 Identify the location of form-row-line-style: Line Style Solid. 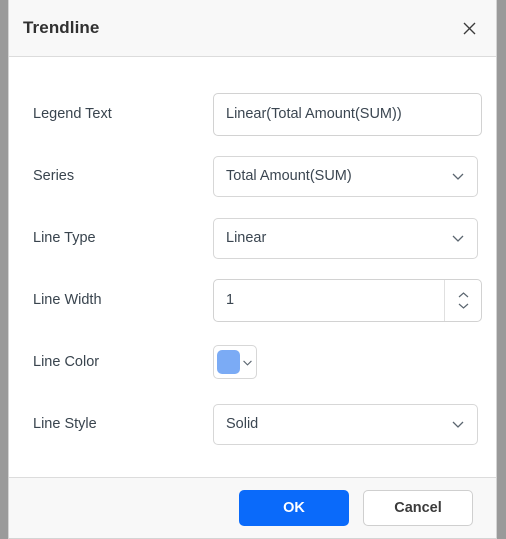
(252, 424).